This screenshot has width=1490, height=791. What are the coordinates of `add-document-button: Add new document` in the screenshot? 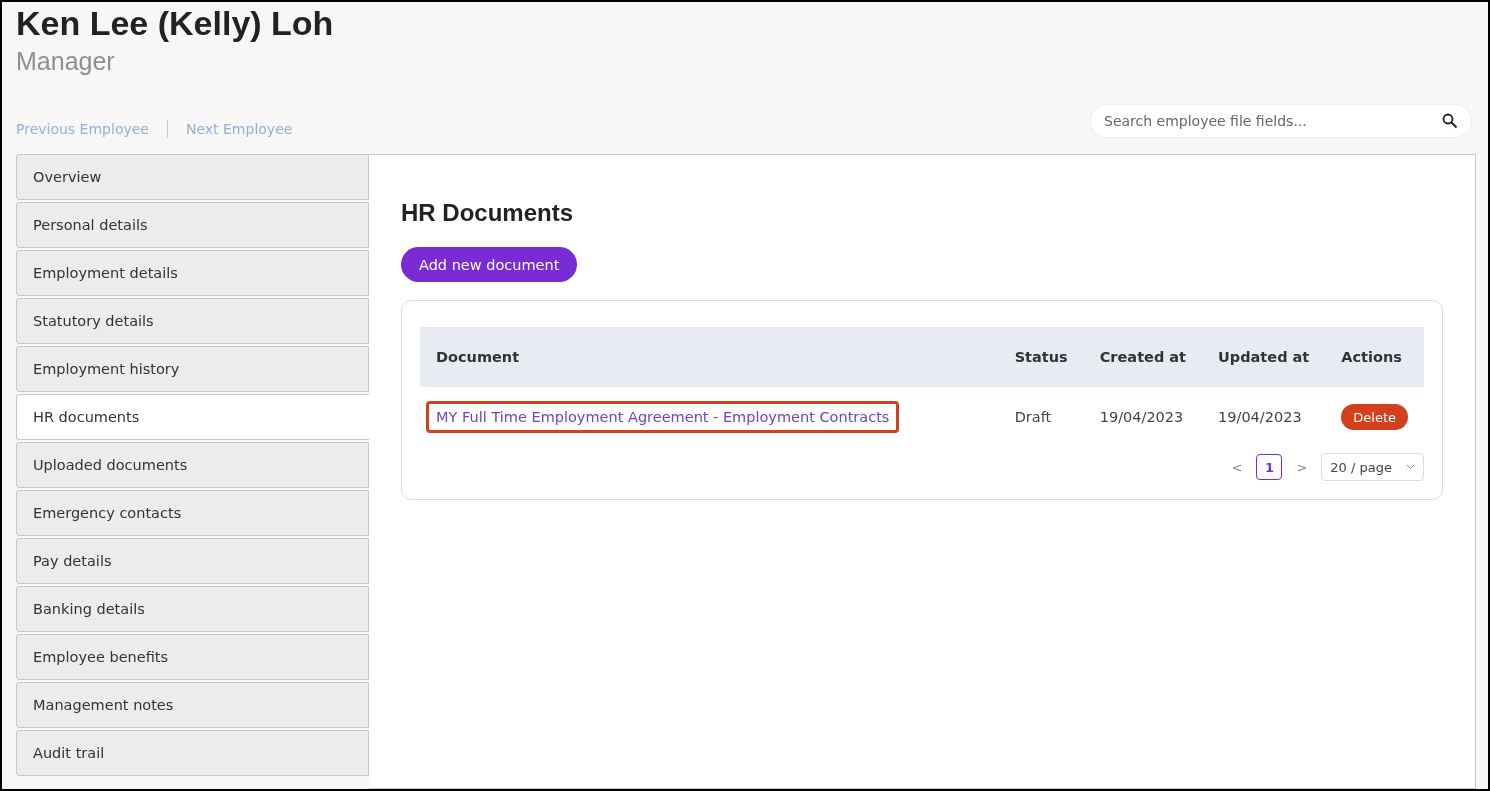 It's located at (489, 264).